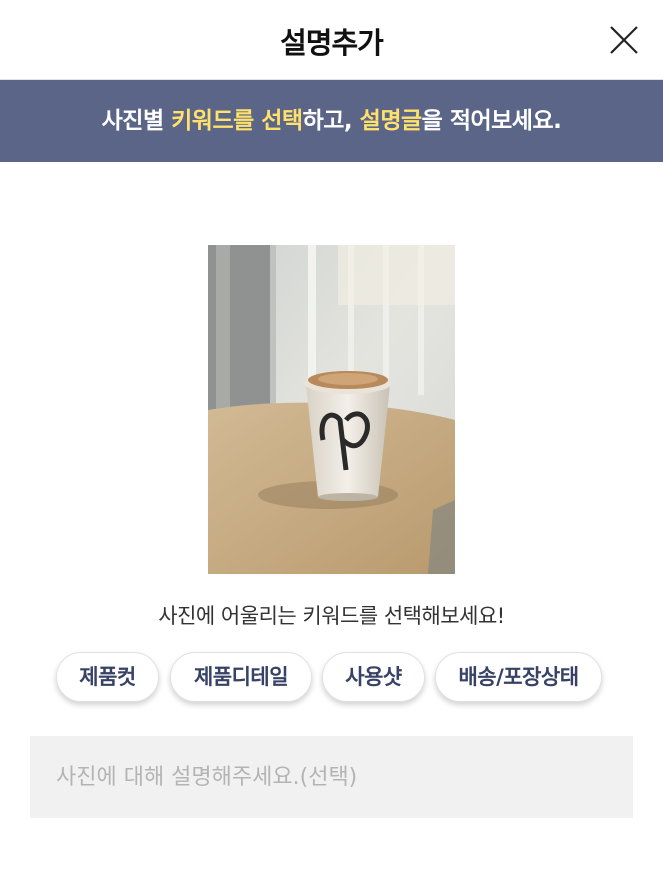 The image size is (663, 877). Describe the element at coordinates (332, 43) in the screenshot. I see `page-title: 설명추가` at that location.